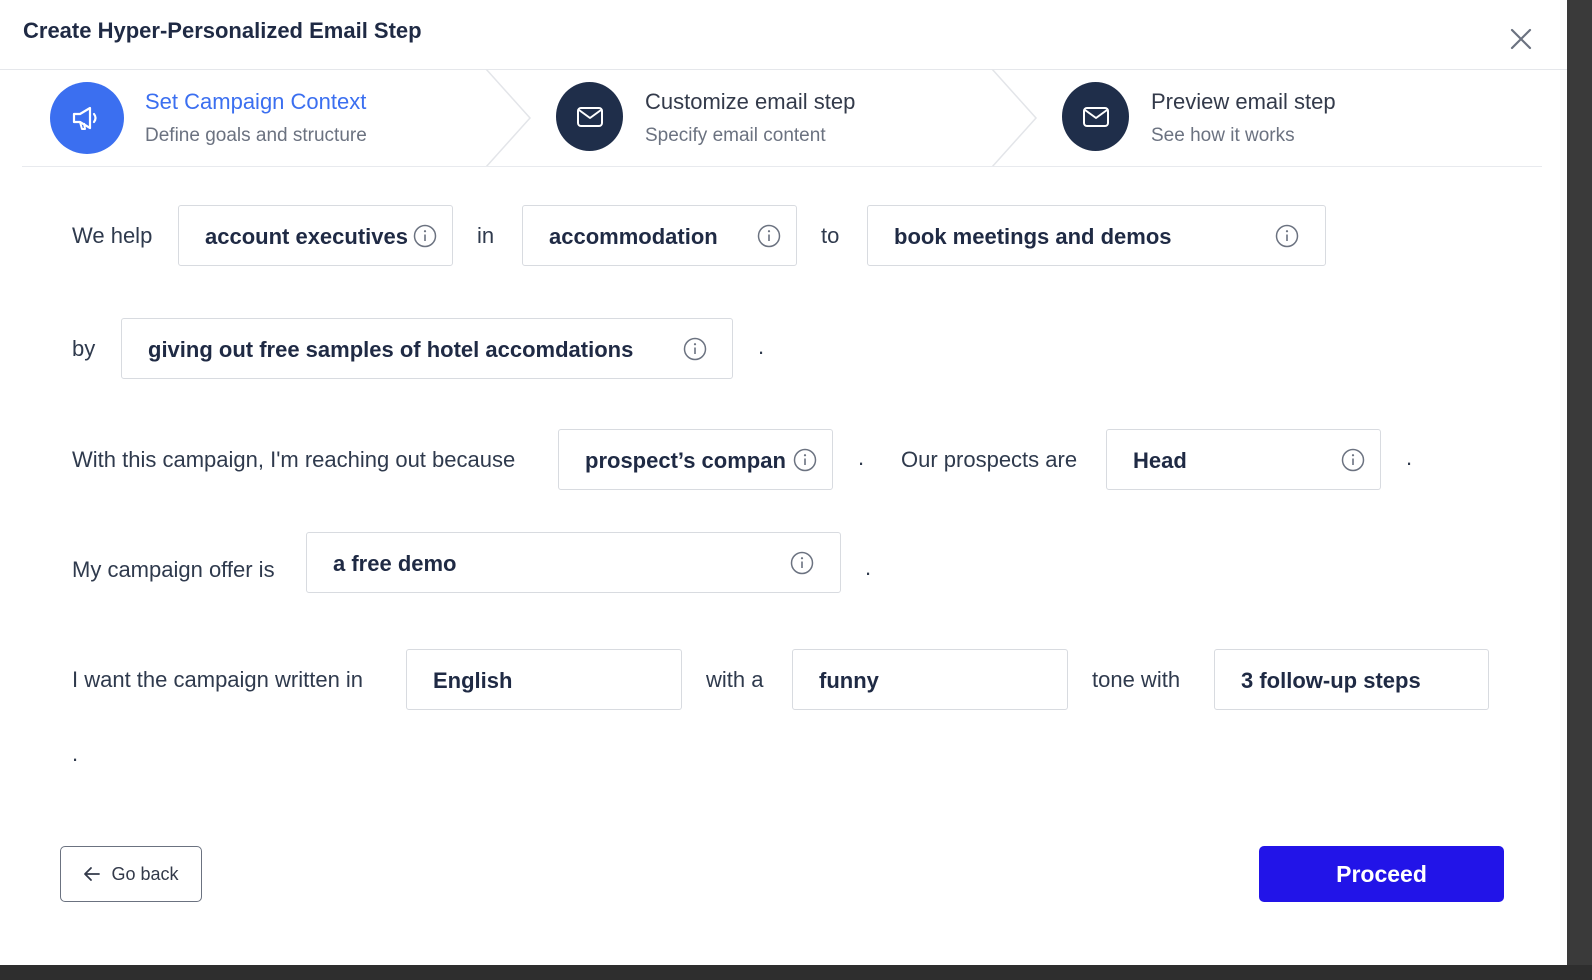  What do you see at coordinates (145, 873) in the screenshot?
I see `go-back-label: Go back` at bounding box center [145, 873].